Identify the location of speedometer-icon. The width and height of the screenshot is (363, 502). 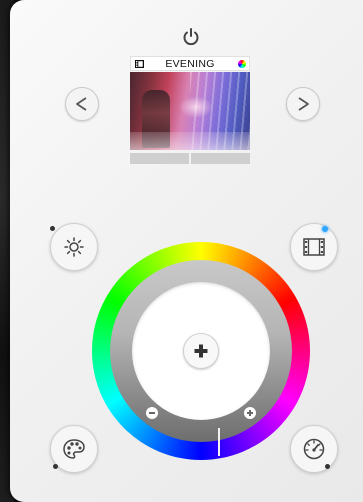
(314, 449).